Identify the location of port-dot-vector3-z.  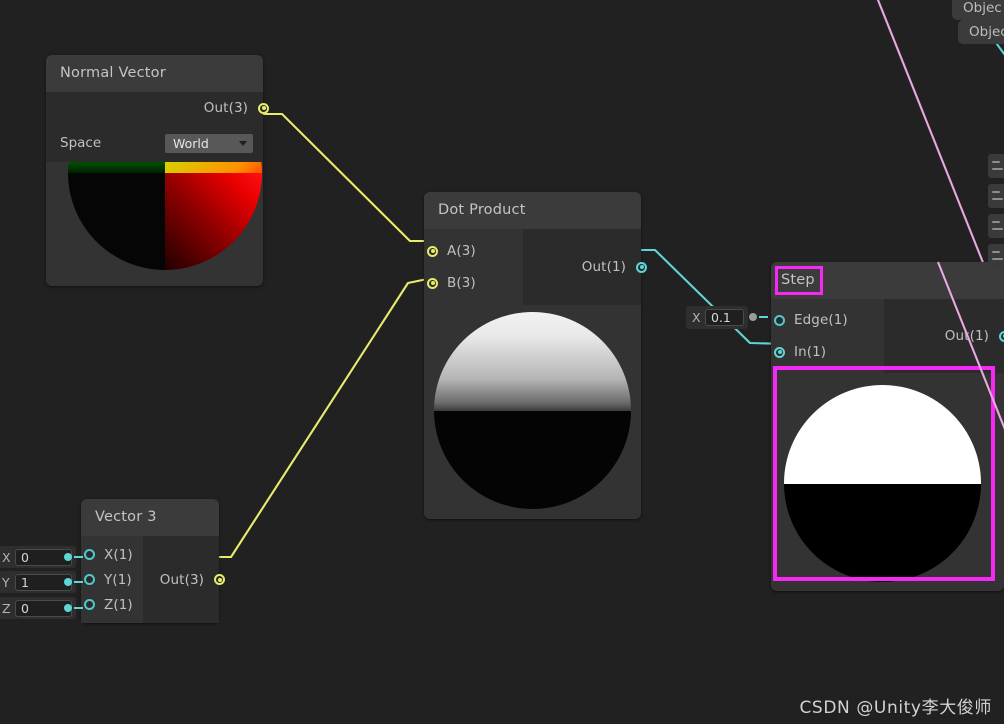
(89, 604).